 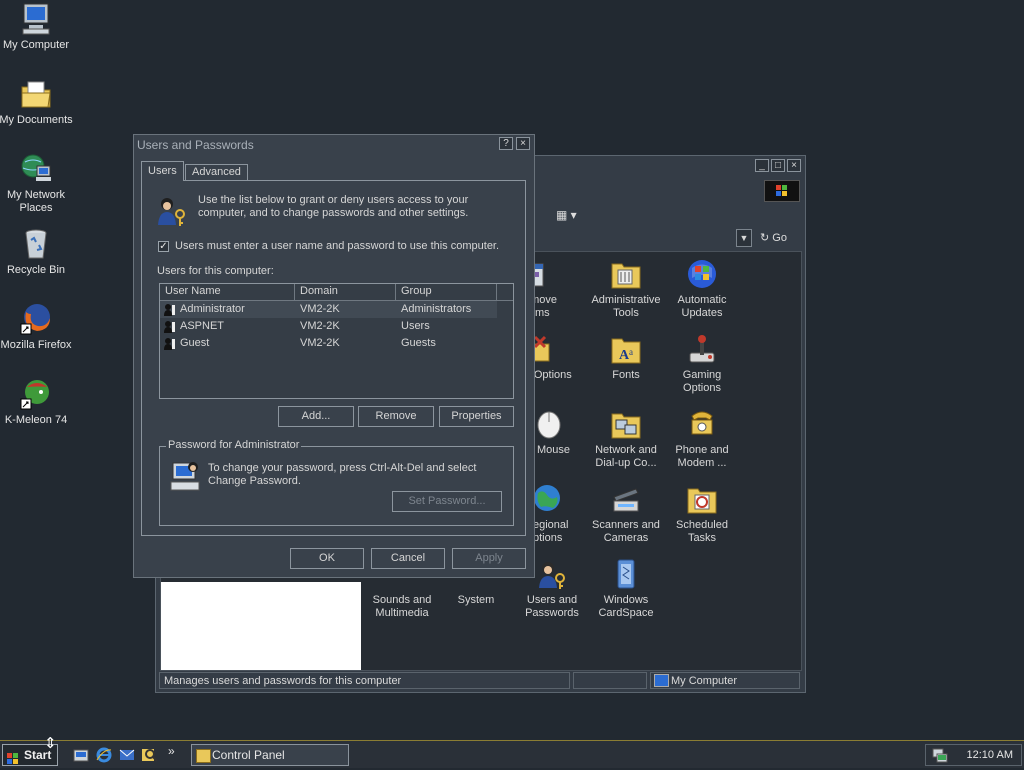 I want to click on column-header-filler, so click(x=505, y=292).